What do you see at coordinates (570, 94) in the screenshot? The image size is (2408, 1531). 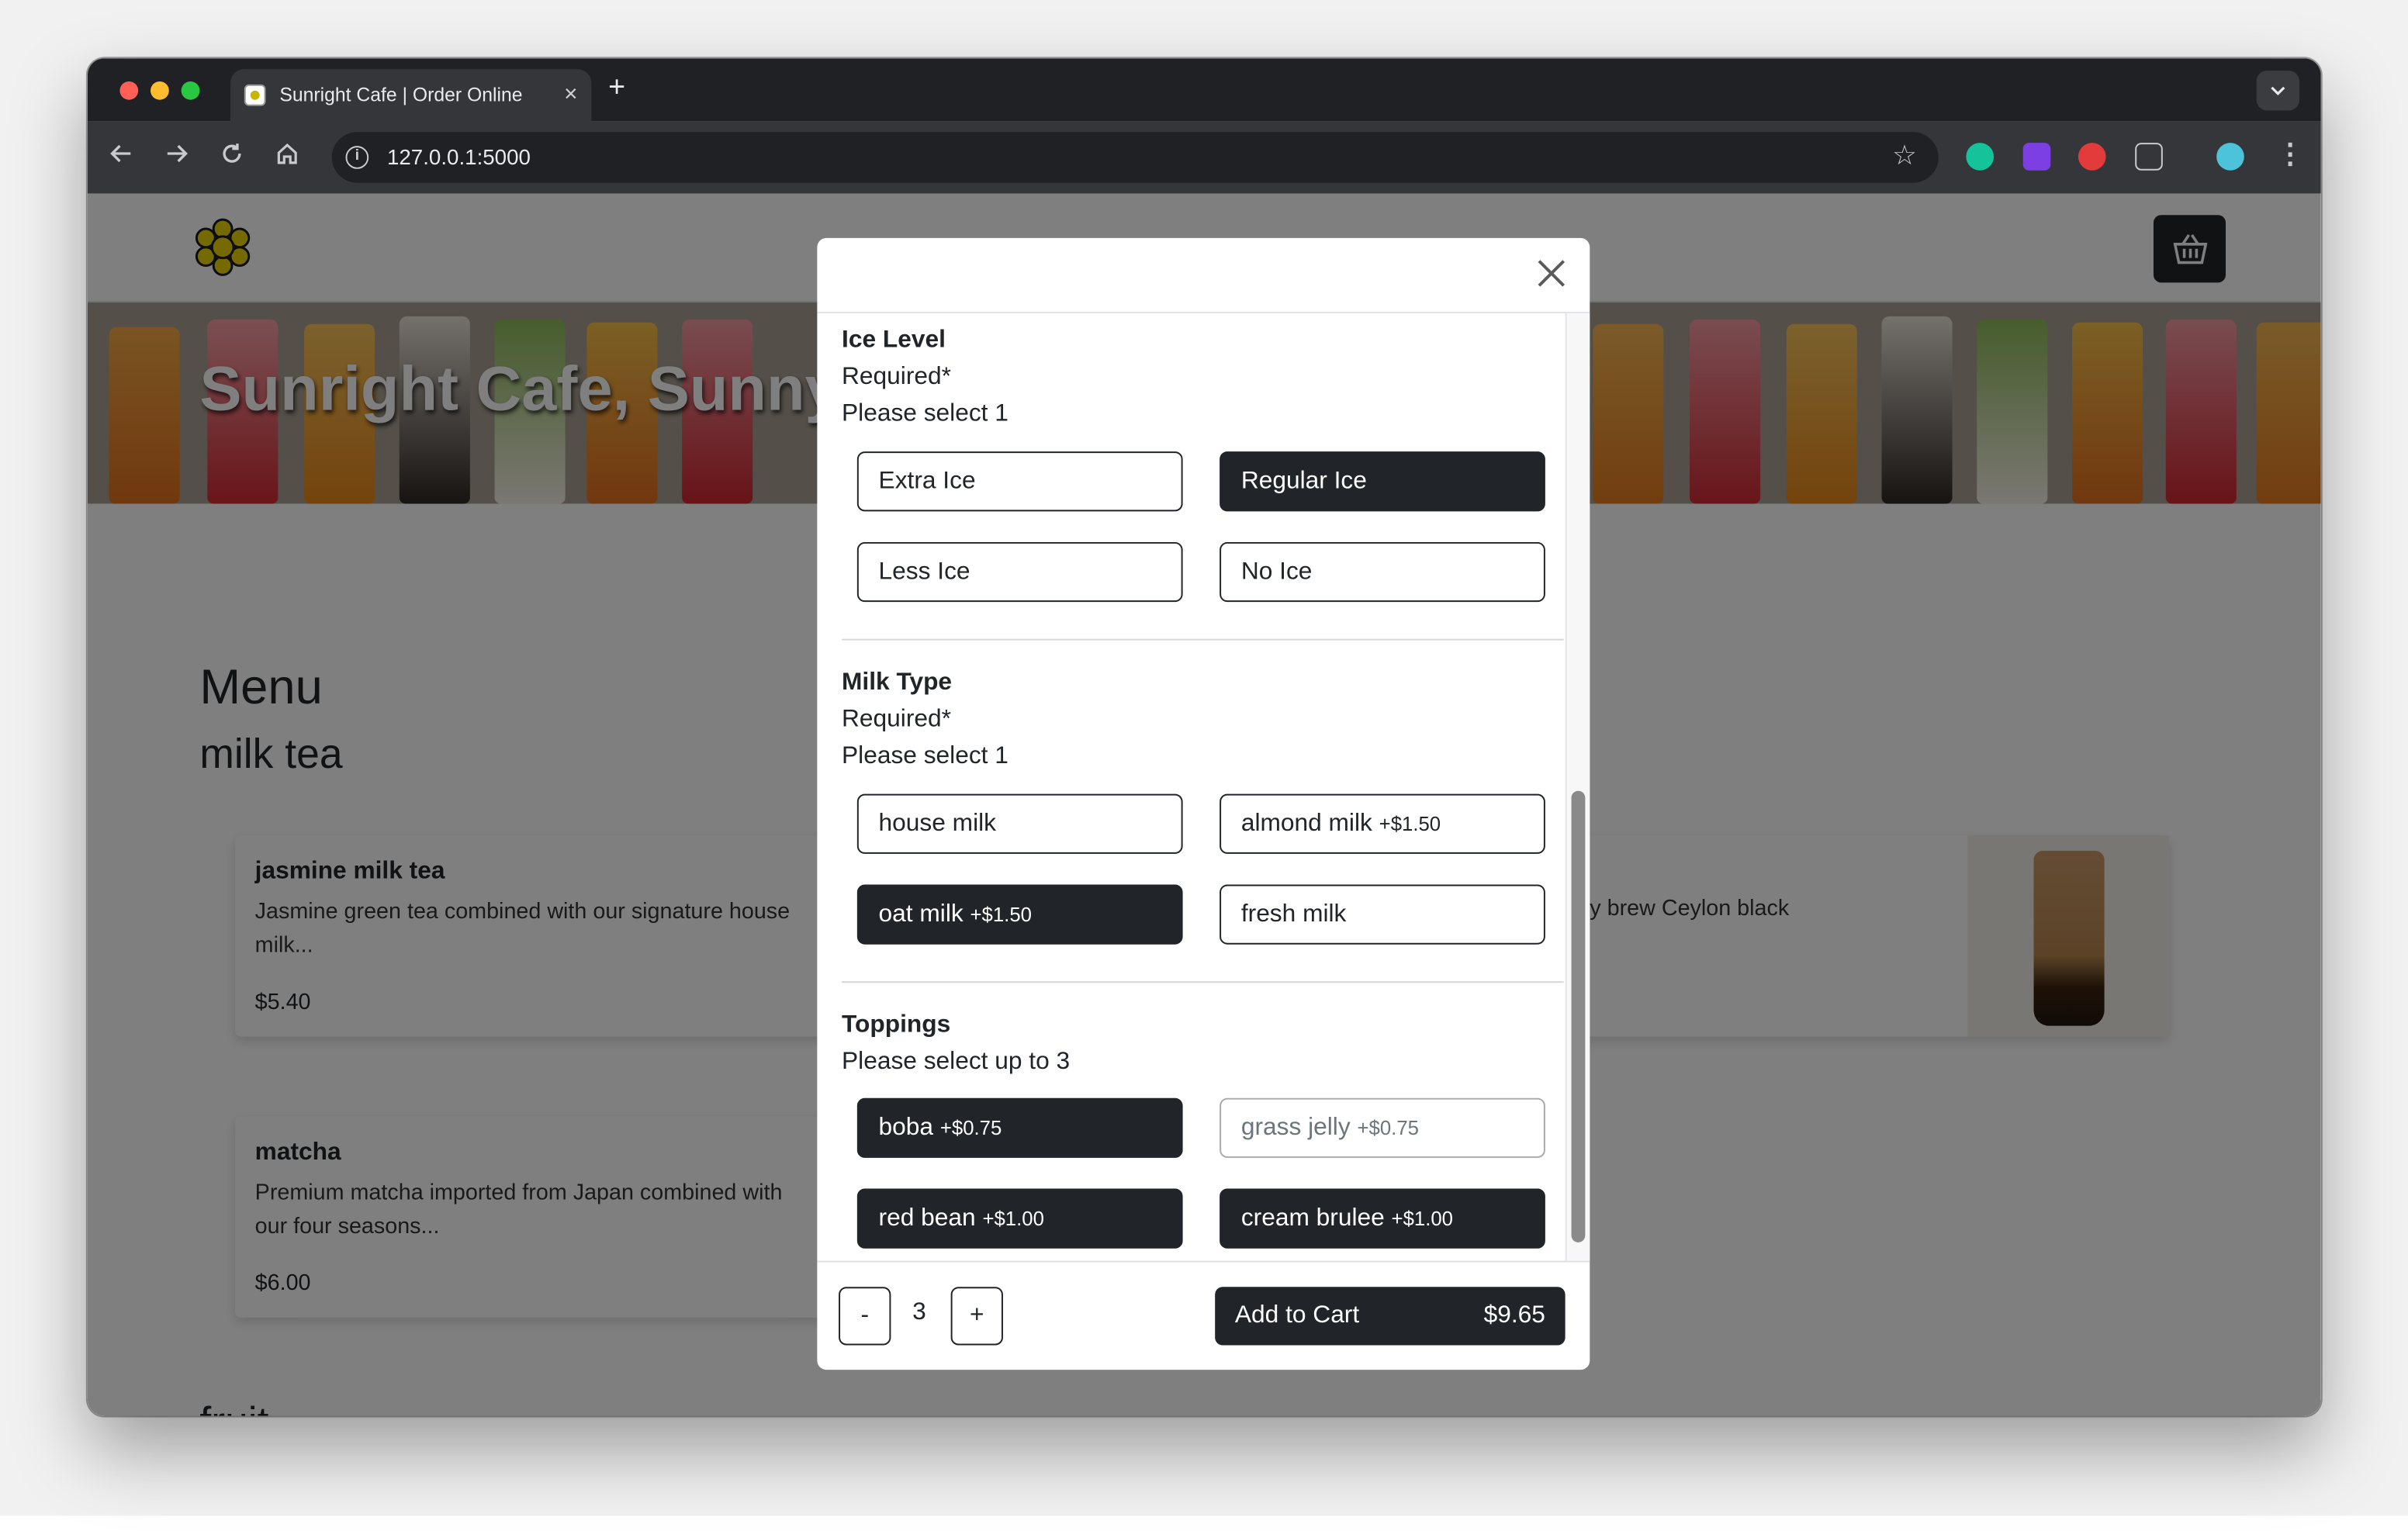 I see `tab-close-icon: ×` at bounding box center [570, 94].